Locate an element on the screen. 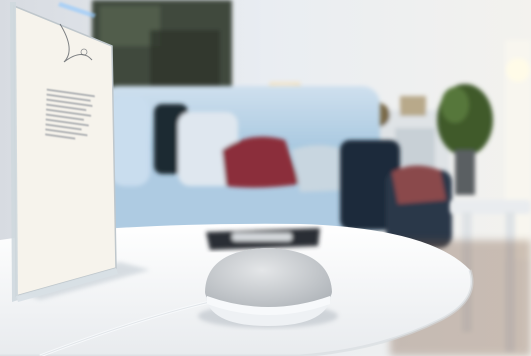 This screenshot has width=531, height=356. smart-speaker is located at coordinates (268, 287).